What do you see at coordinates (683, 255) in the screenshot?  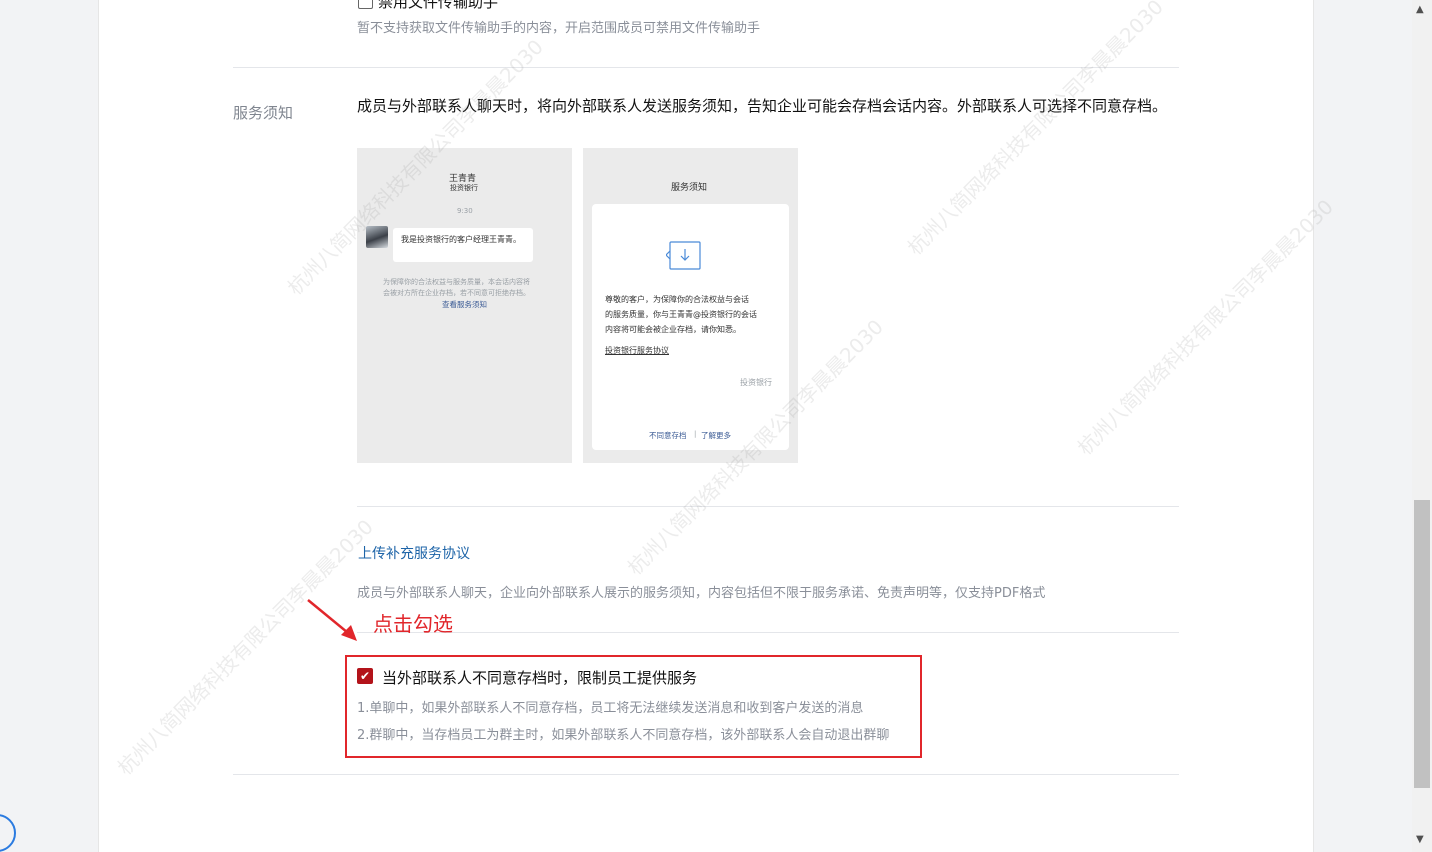 I see `download-document-icon` at bounding box center [683, 255].